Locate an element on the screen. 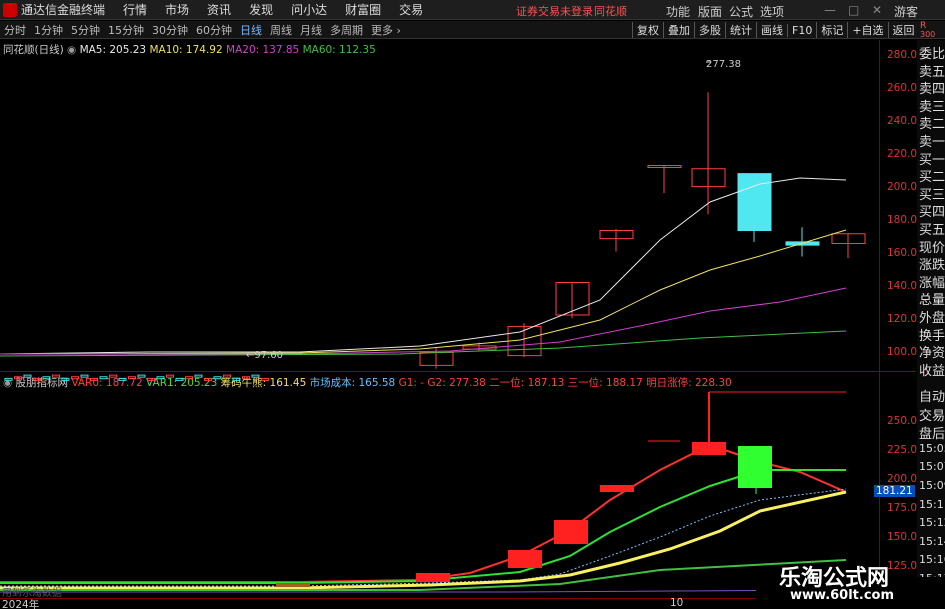  ma60-label: MA60: 112.35 is located at coordinates (339, 50).